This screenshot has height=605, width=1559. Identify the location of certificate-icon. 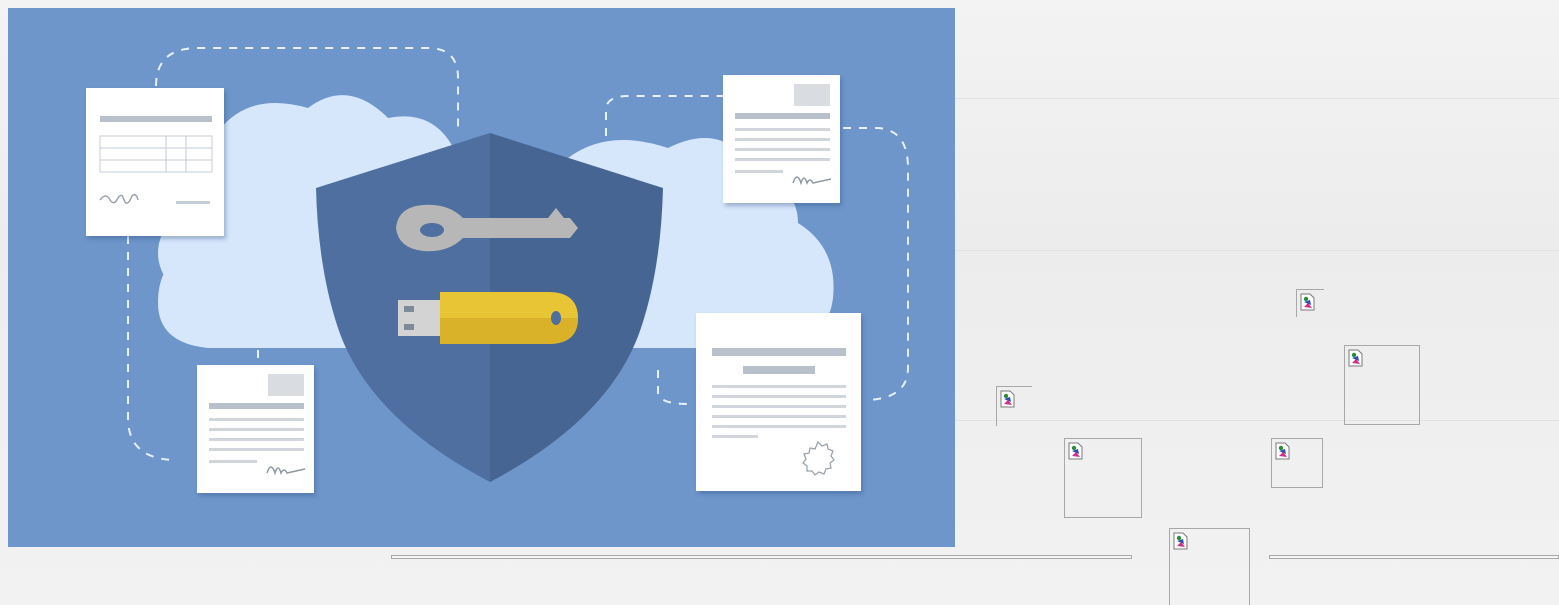
(778, 402).